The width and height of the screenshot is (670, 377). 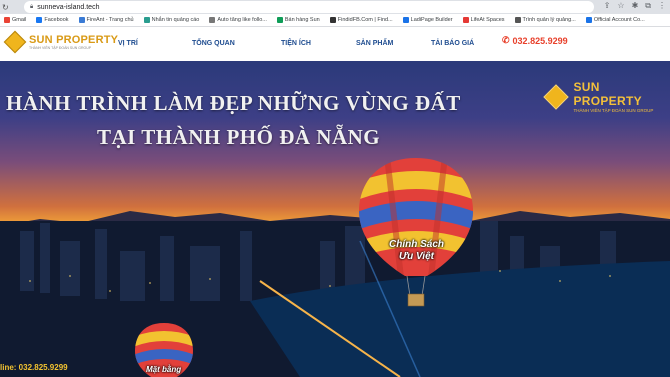 What do you see at coordinates (32, 6) in the screenshot?
I see `lock-icon: 🔒︎` at bounding box center [32, 6].